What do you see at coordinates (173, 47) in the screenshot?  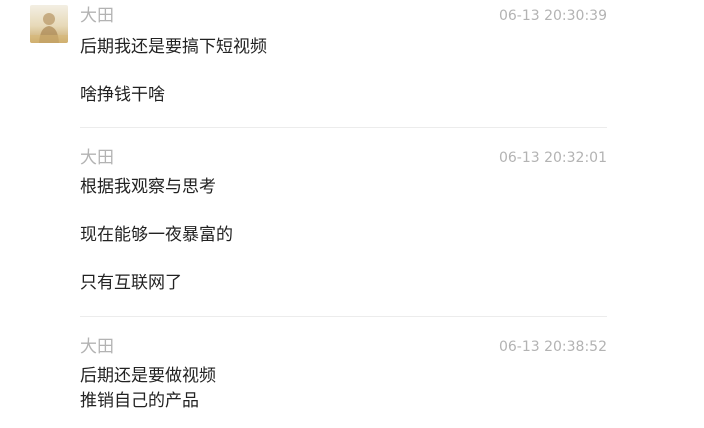 I see `message-line: 后期我还是要搞下短视频` at bounding box center [173, 47].